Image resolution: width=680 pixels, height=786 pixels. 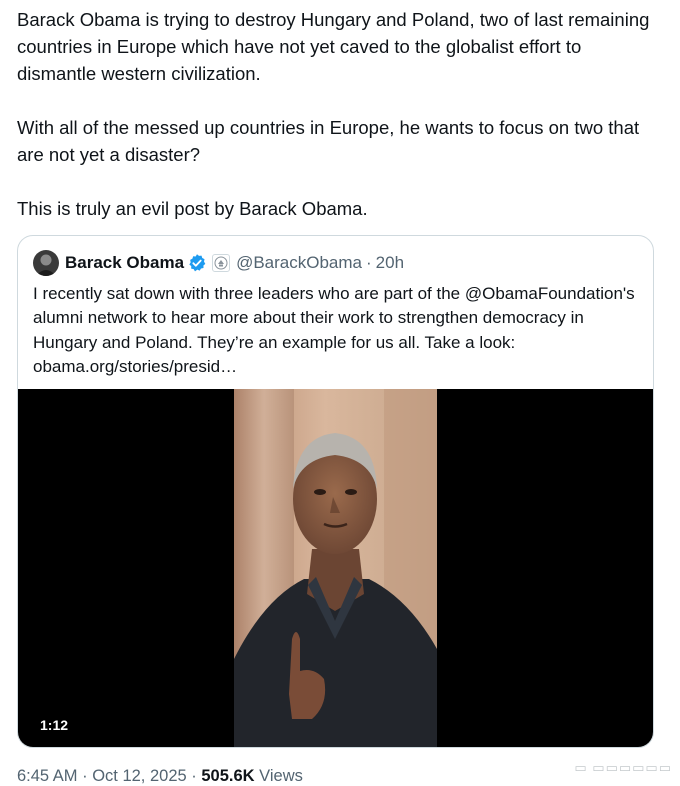 I want to click on author-name: Barack Obama, so click(x=124, y=263).